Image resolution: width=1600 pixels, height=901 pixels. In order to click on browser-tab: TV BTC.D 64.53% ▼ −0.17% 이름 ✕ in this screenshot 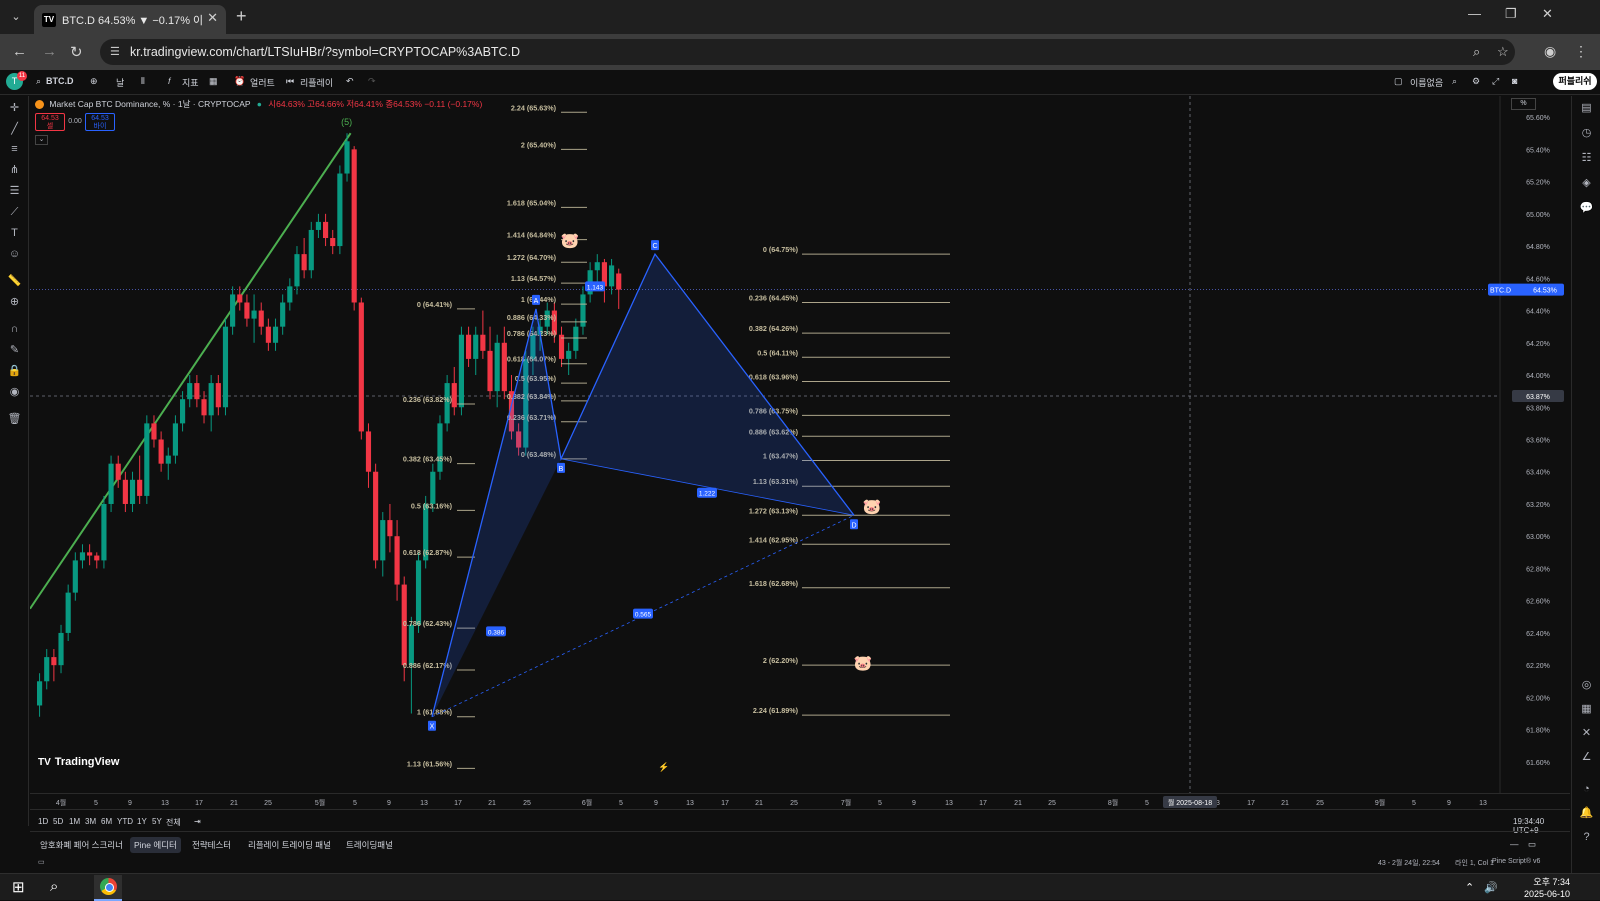, I will do `click(130, 19)`.